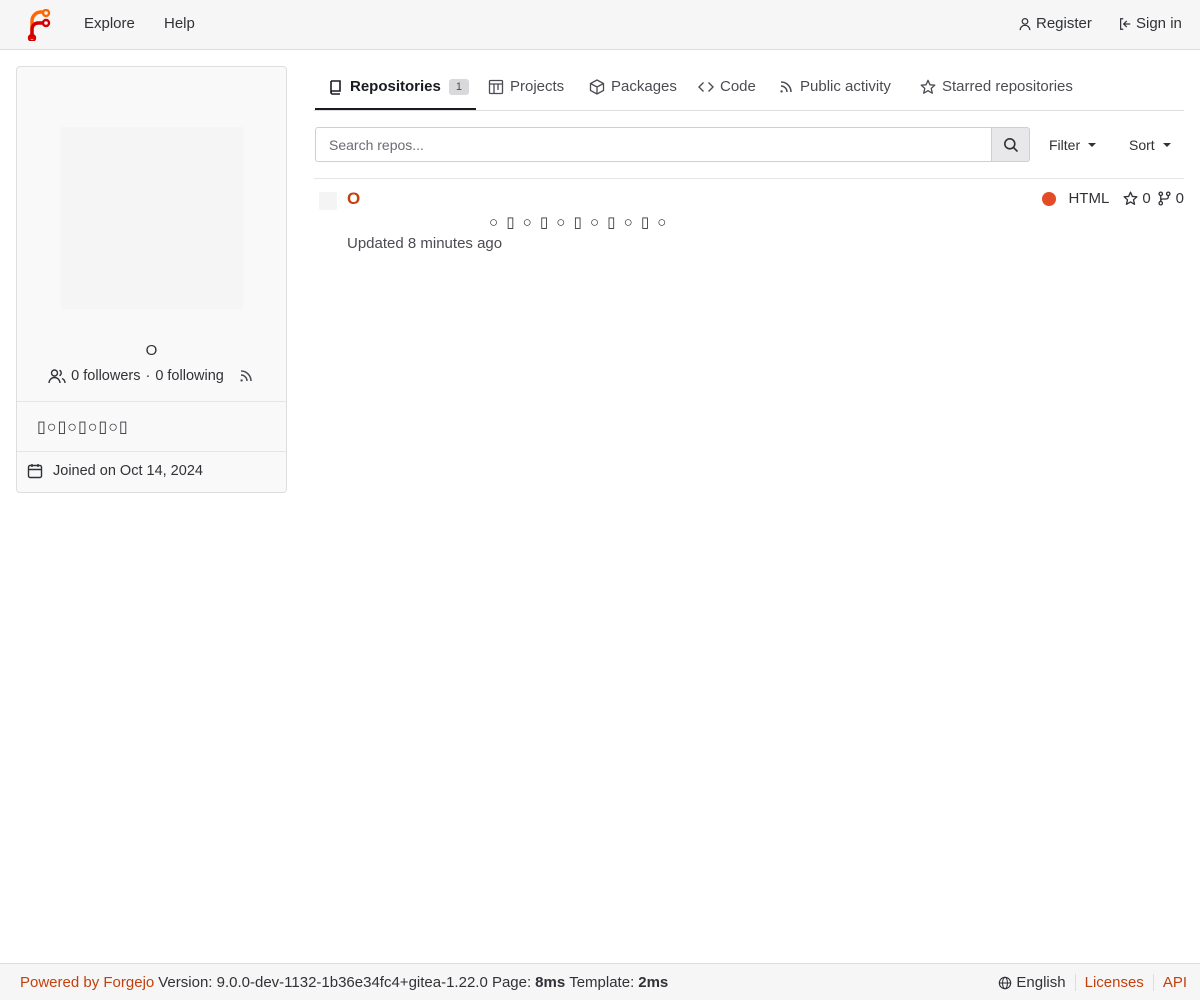 The height and width of the screenshot is (1000, 1200). Describe the element at coordinates (335, 87) in the screenshot. I see `repo-icon` at that location.